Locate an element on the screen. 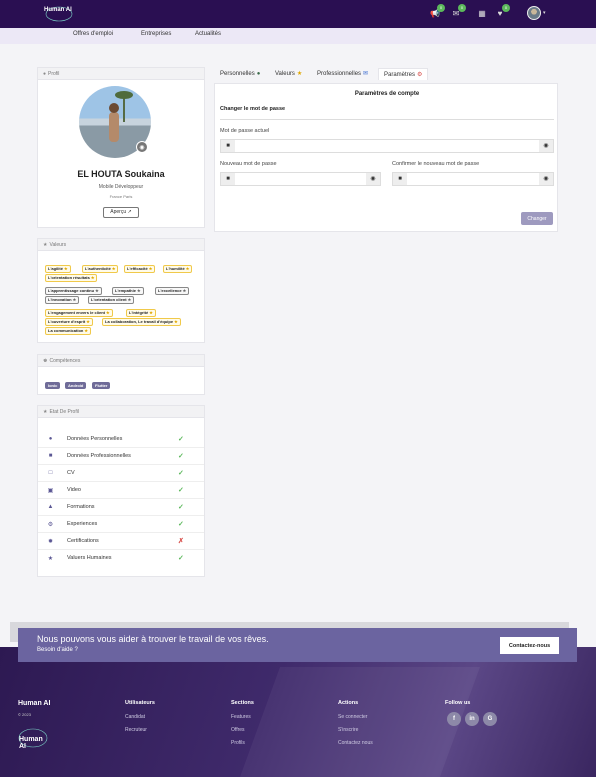 This screenshot has height=777, width=596. status-row: ■ Données Professionnelles ✓ is located at coordinates (121, 456).